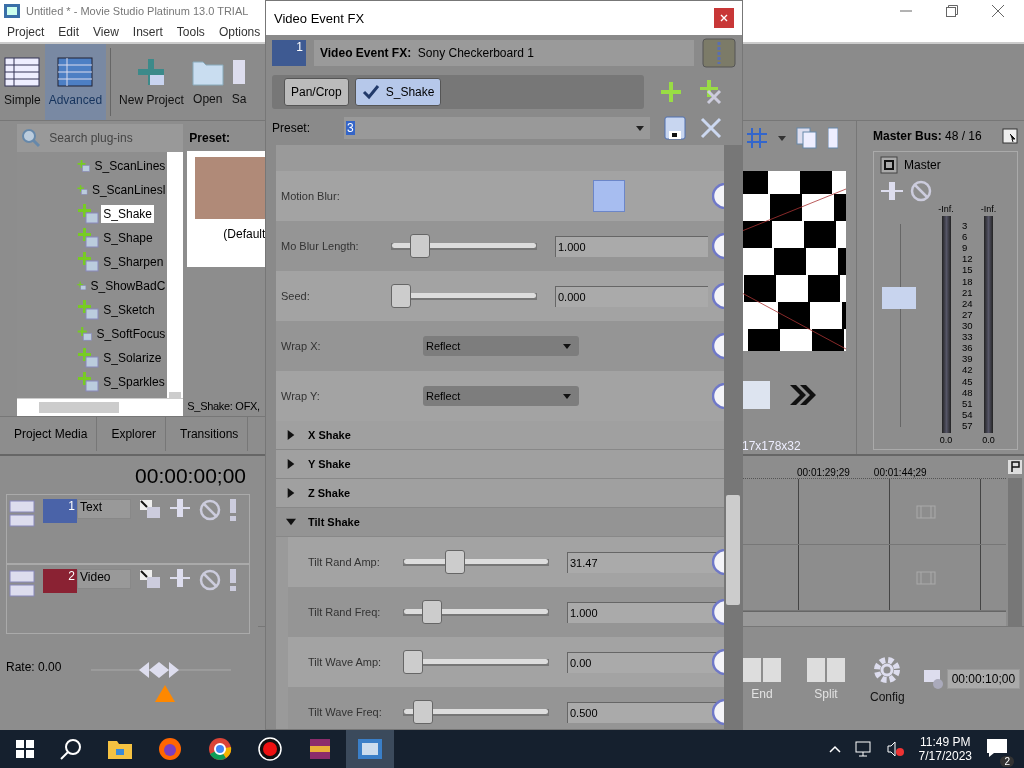  What do you see at coordinates (500, 464) in the screenshot?
I see `section-header: Y Shake` at bounding box center [500, 464].